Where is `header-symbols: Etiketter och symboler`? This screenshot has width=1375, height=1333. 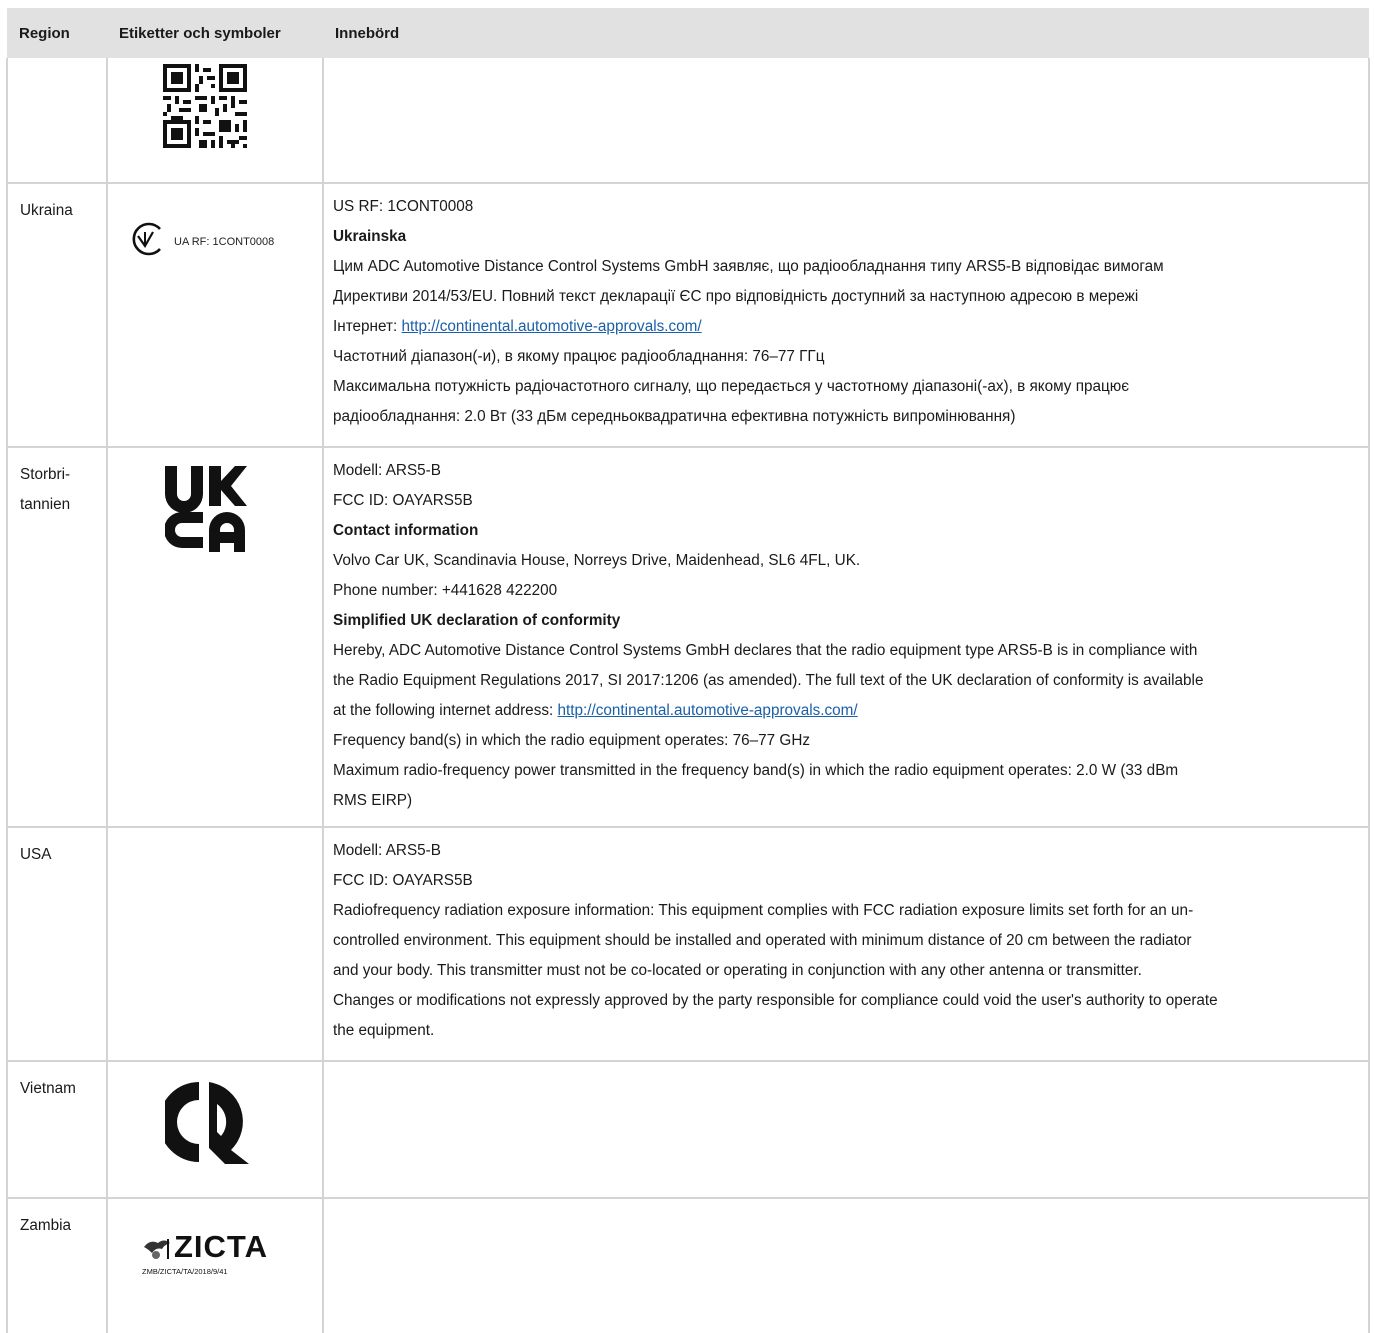 header-symbols: Etiketter och symboler is located at coordinates (215, 33).